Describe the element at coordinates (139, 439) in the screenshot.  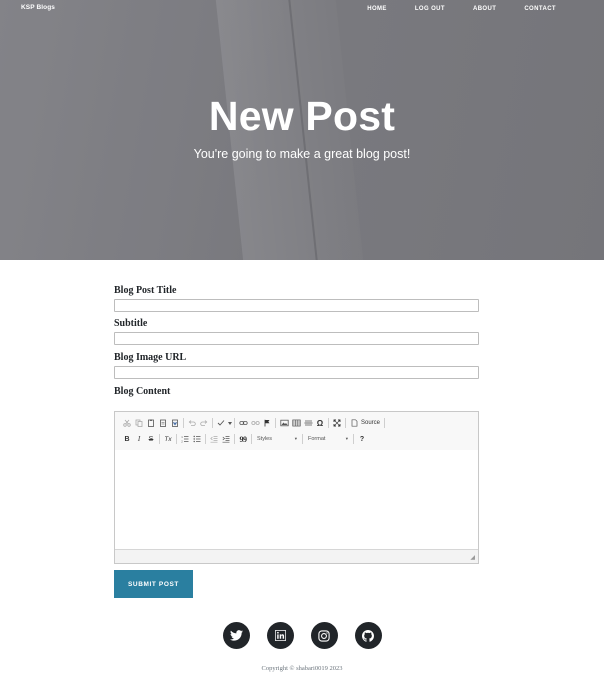
I see `italic-button: I` at that location.